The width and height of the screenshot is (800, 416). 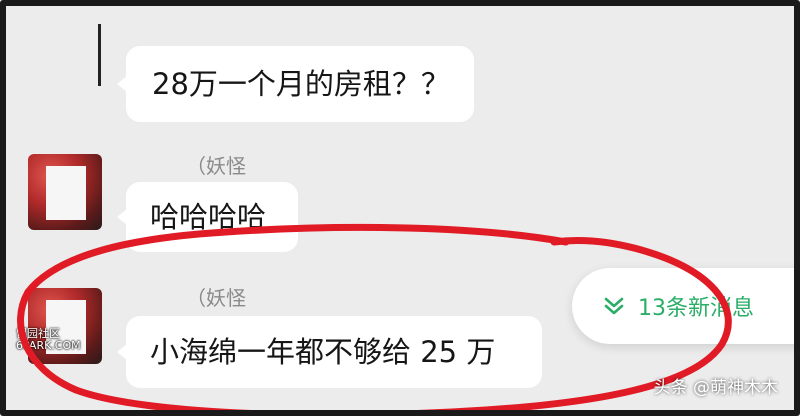 I want to click on double-chevron-down-icon, so click(x=614, y=306).